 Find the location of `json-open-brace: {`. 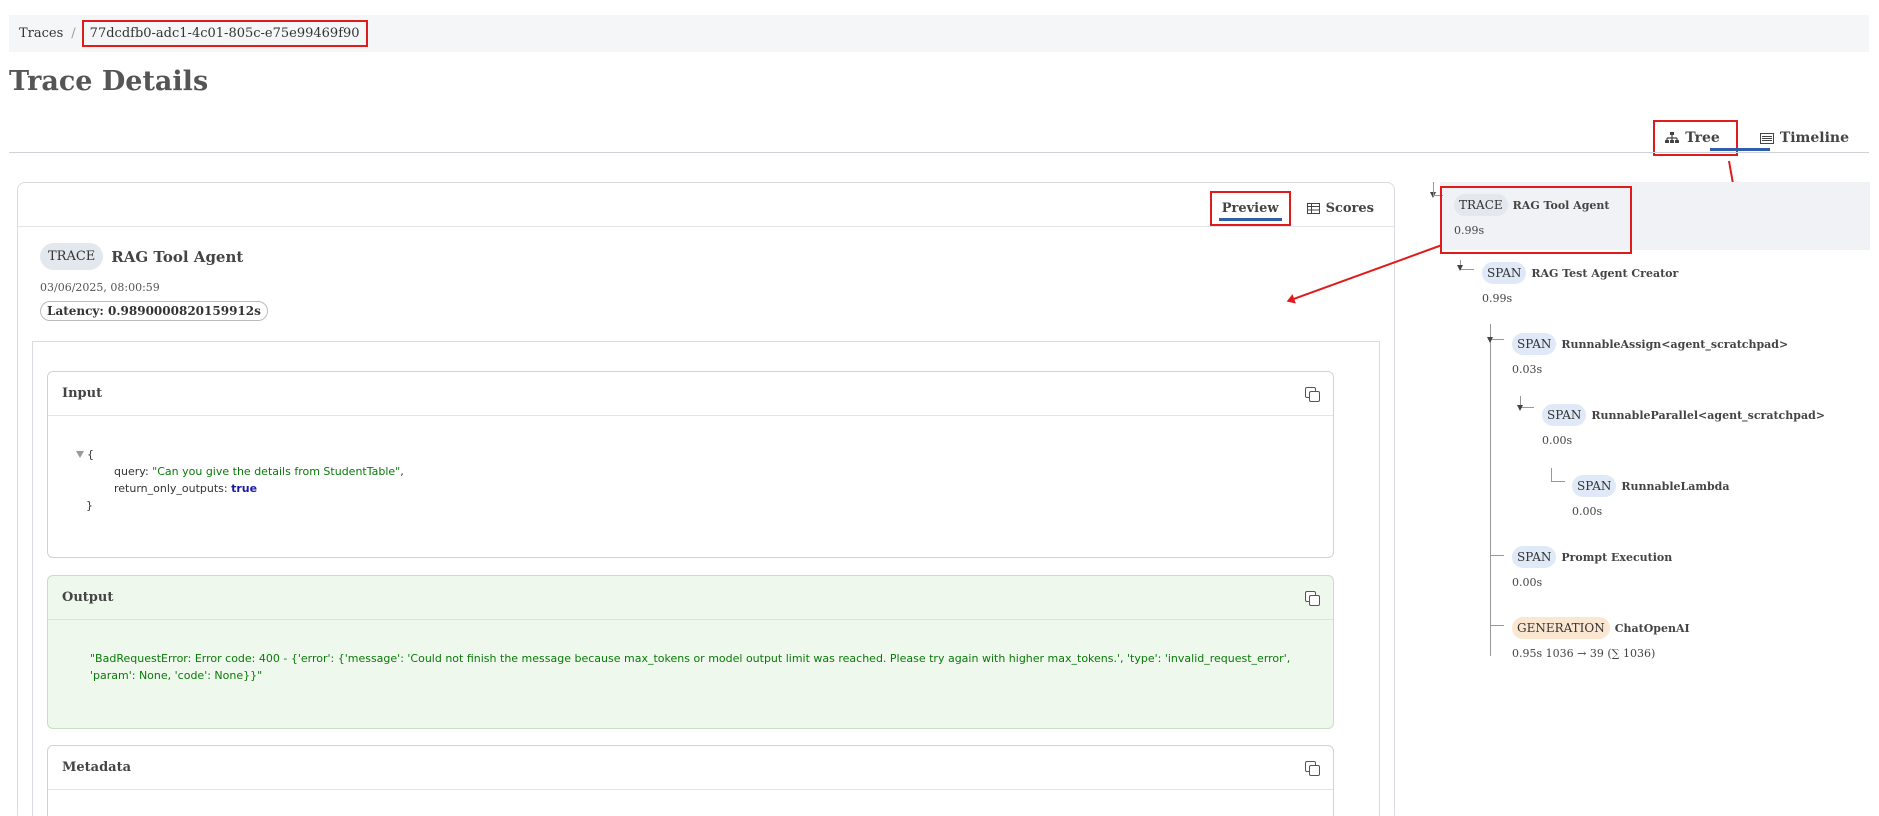

json-open-brace: { is located at coordinates (90, 454).